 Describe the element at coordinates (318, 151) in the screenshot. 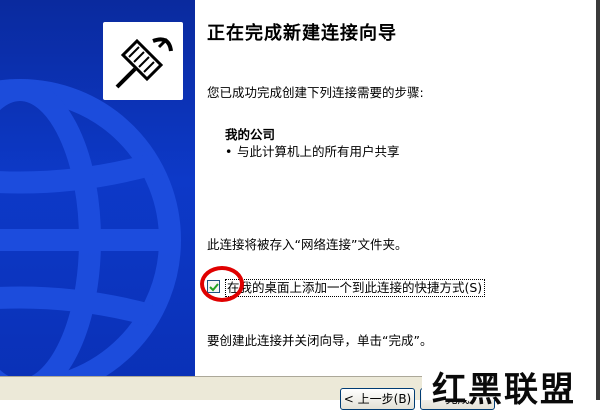

I see `summary-item-label: 与此计算机上的所有用户共享` at that location.